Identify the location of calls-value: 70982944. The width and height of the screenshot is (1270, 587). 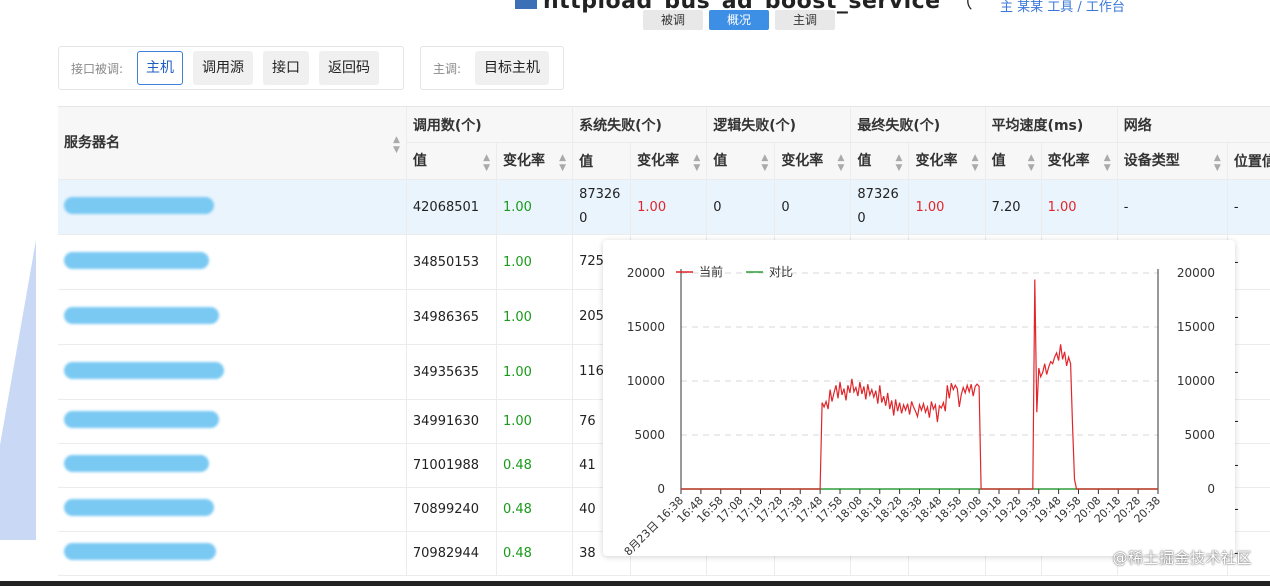
(451, 553).